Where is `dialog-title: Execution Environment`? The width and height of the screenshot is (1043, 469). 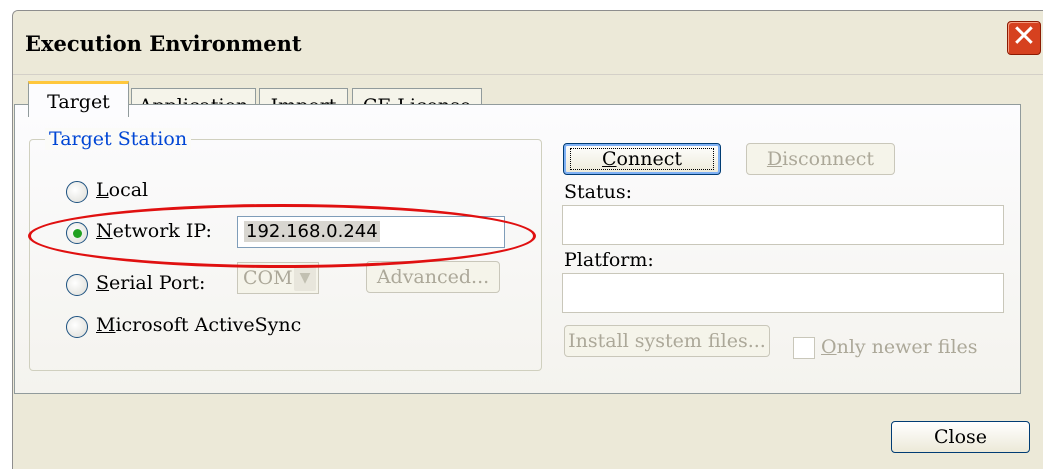
dialog-title: Execution Environment is located at coordinates (163, 43).